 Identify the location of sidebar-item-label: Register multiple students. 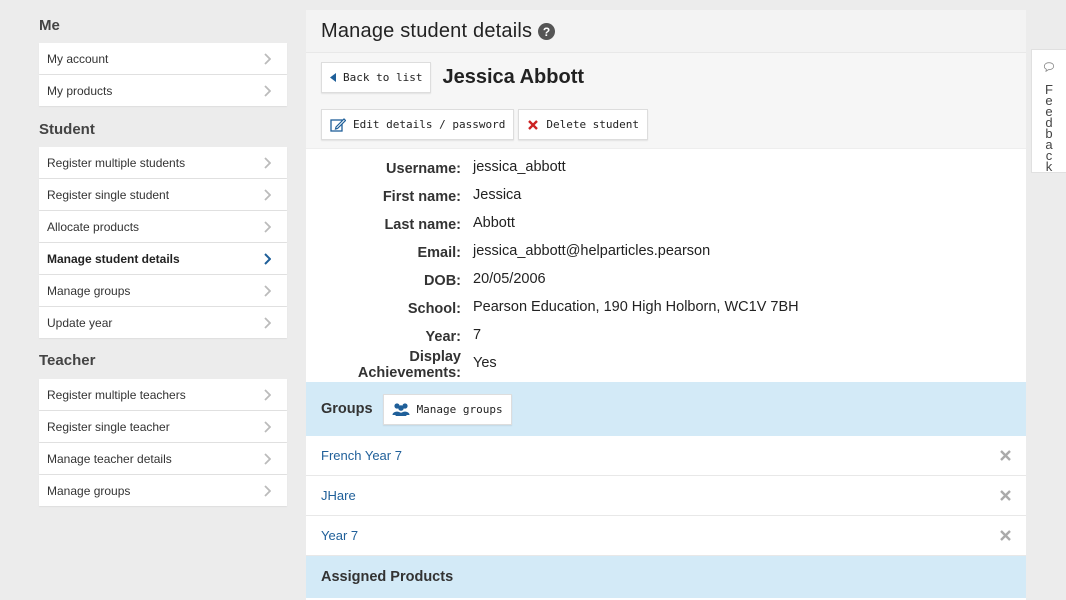
(116, 162).